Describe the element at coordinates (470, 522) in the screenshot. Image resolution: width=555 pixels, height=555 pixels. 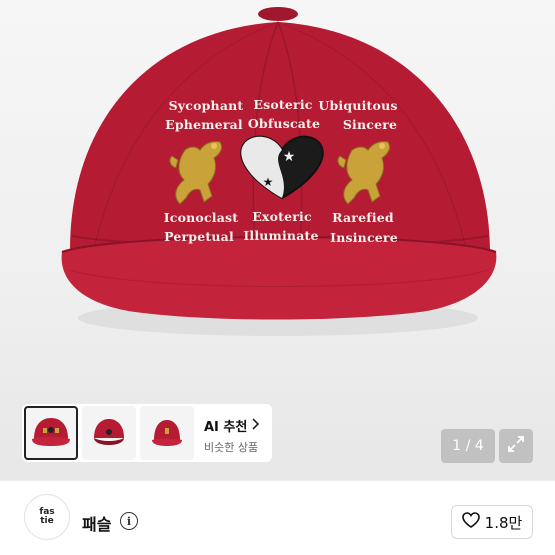
I see `heart-outline-icon` at that location.